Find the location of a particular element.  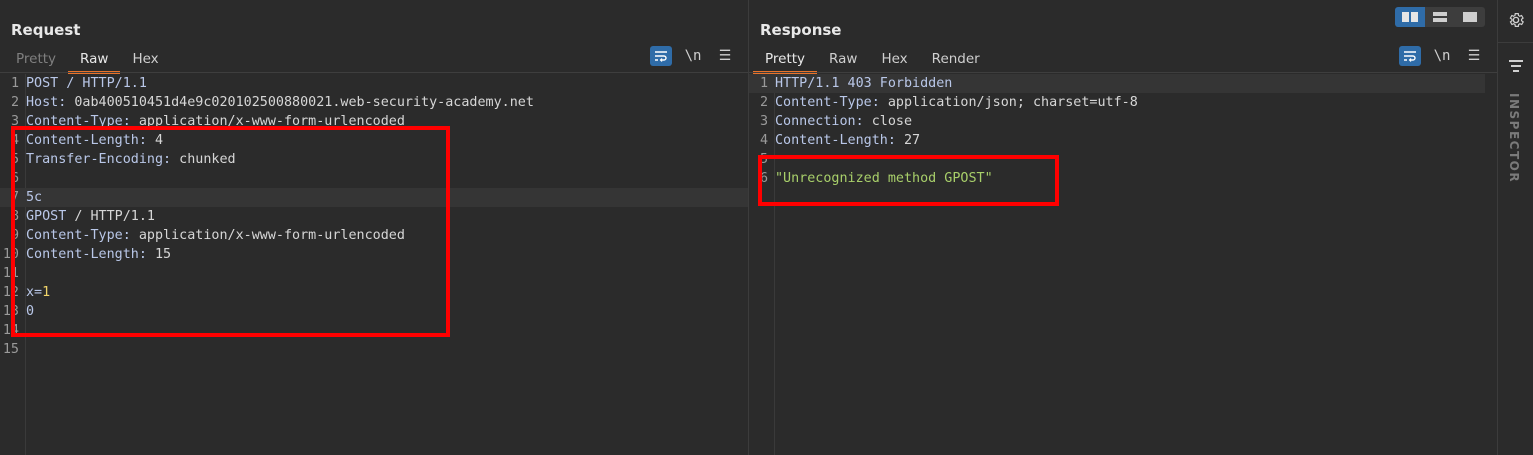

request-tab-pretty: Pretty is located at coordinates (36, 59).